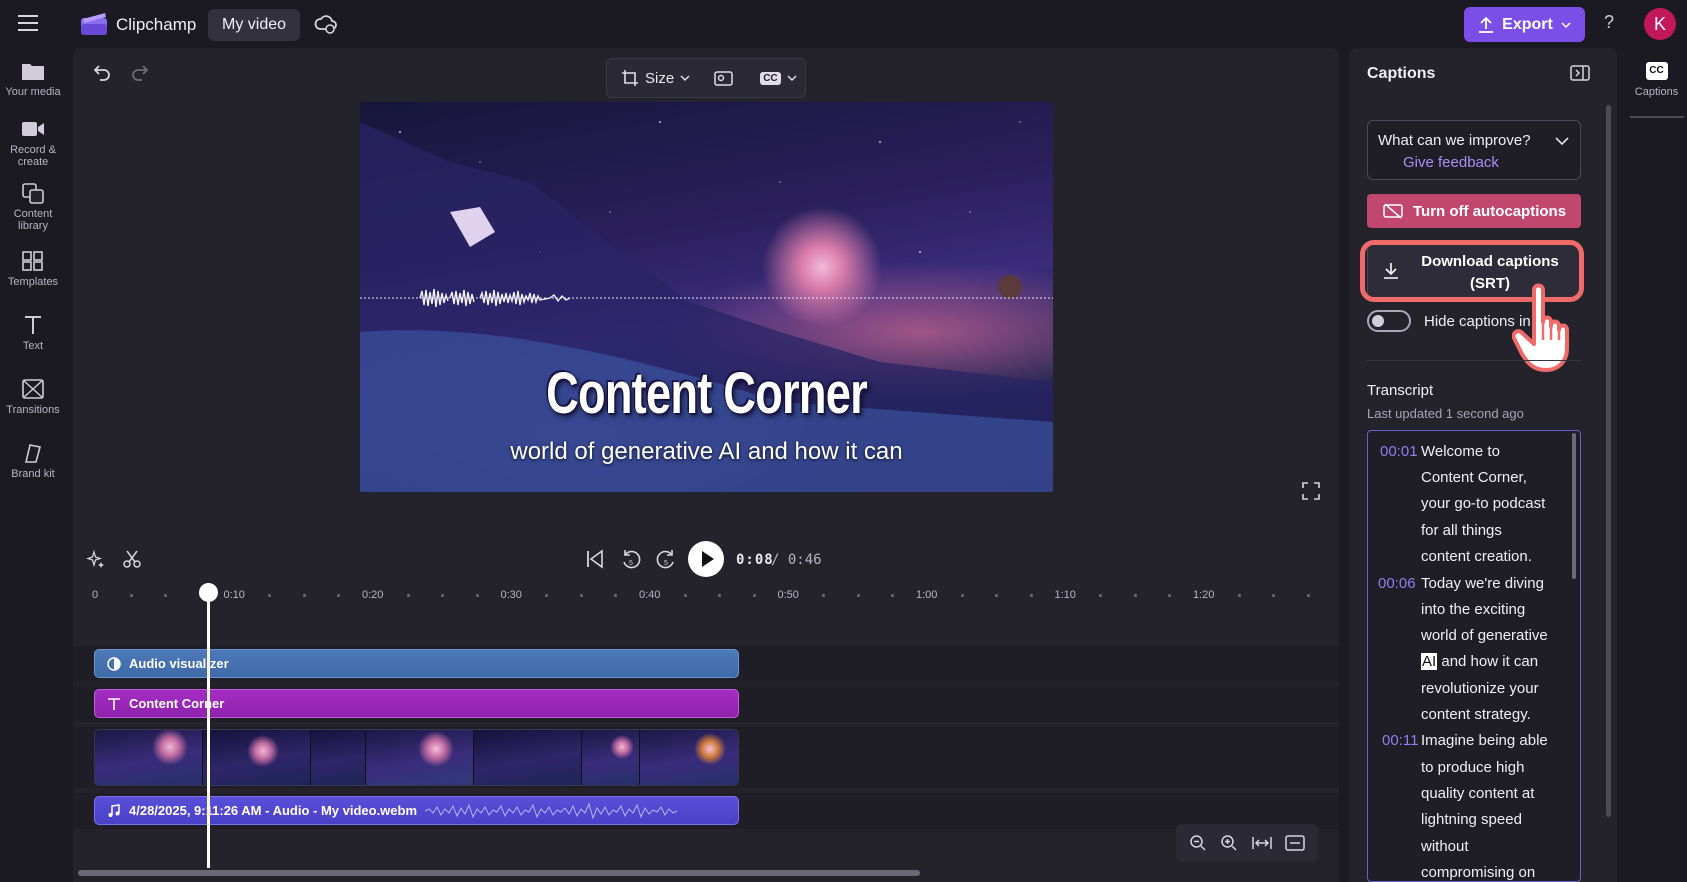 The image size is (1687, 882). I want to click on ruler-tick-label: 0:20, so click(373, 595).